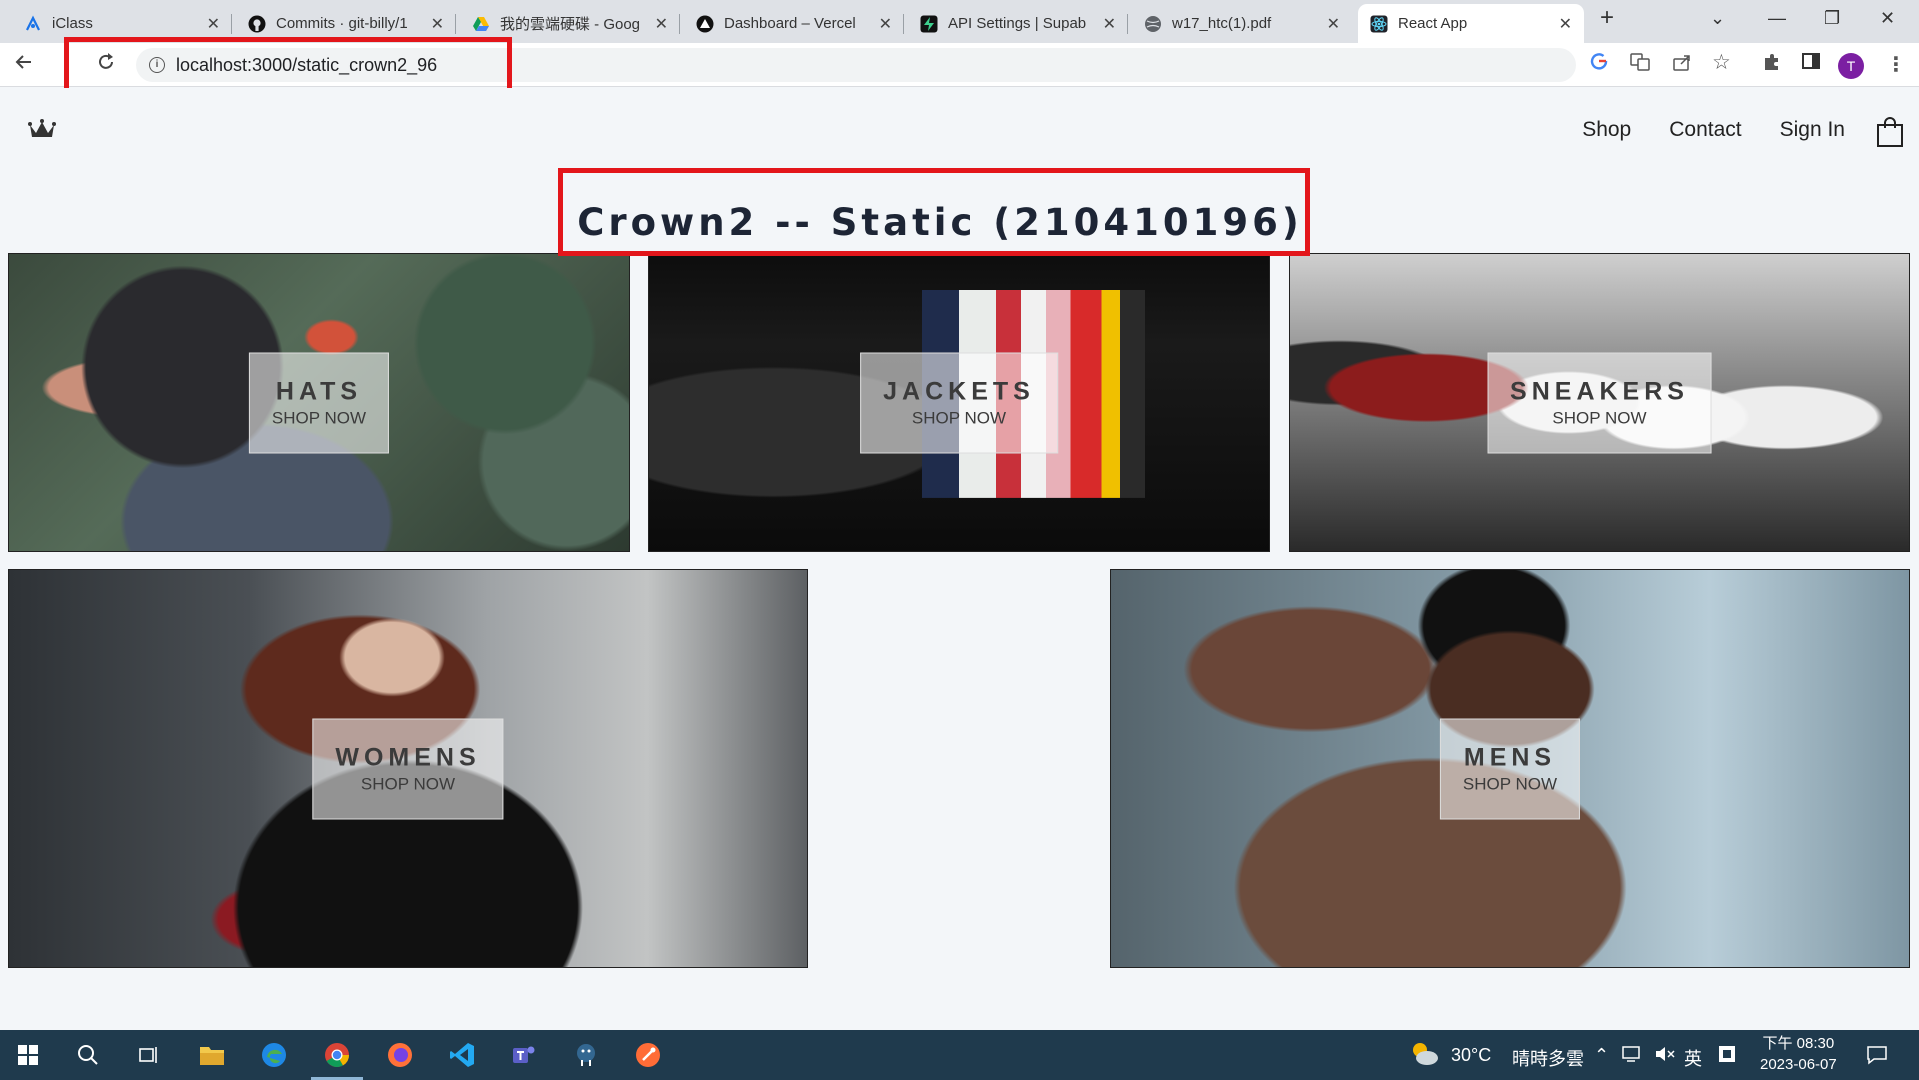 The image size is (1919, 1080). I want to click on category-label-box: MENS SHOP NOW, so click(1510, 768).